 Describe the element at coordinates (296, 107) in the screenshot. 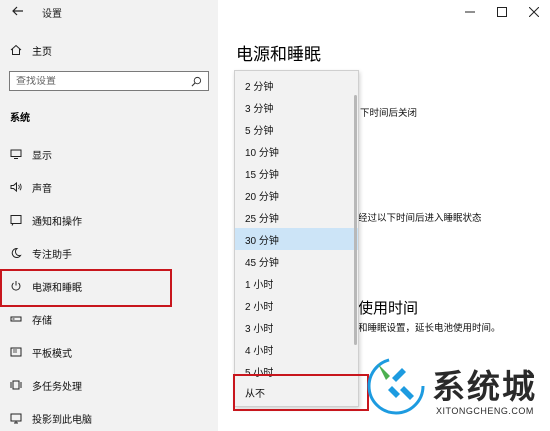

I see `dropdown-option: 3 分钟` at that location.